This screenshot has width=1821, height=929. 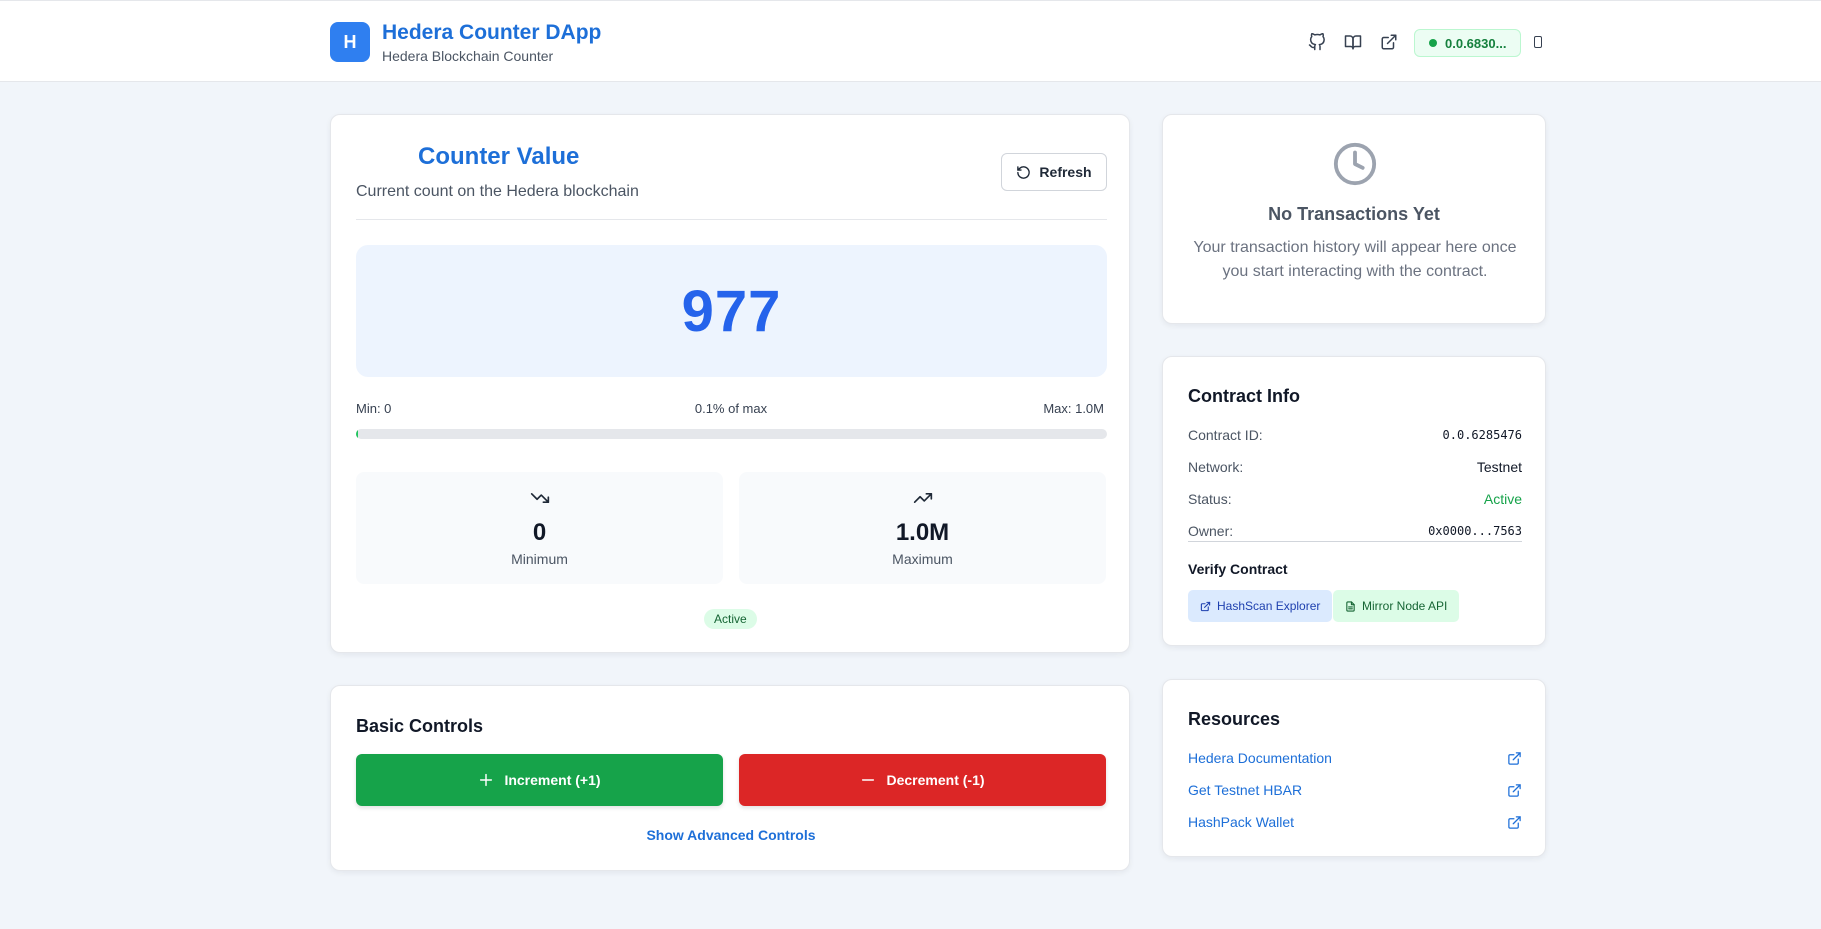 I want to click on no-transactions-title: No Transactions Yet, so click(x=1354, y=214).